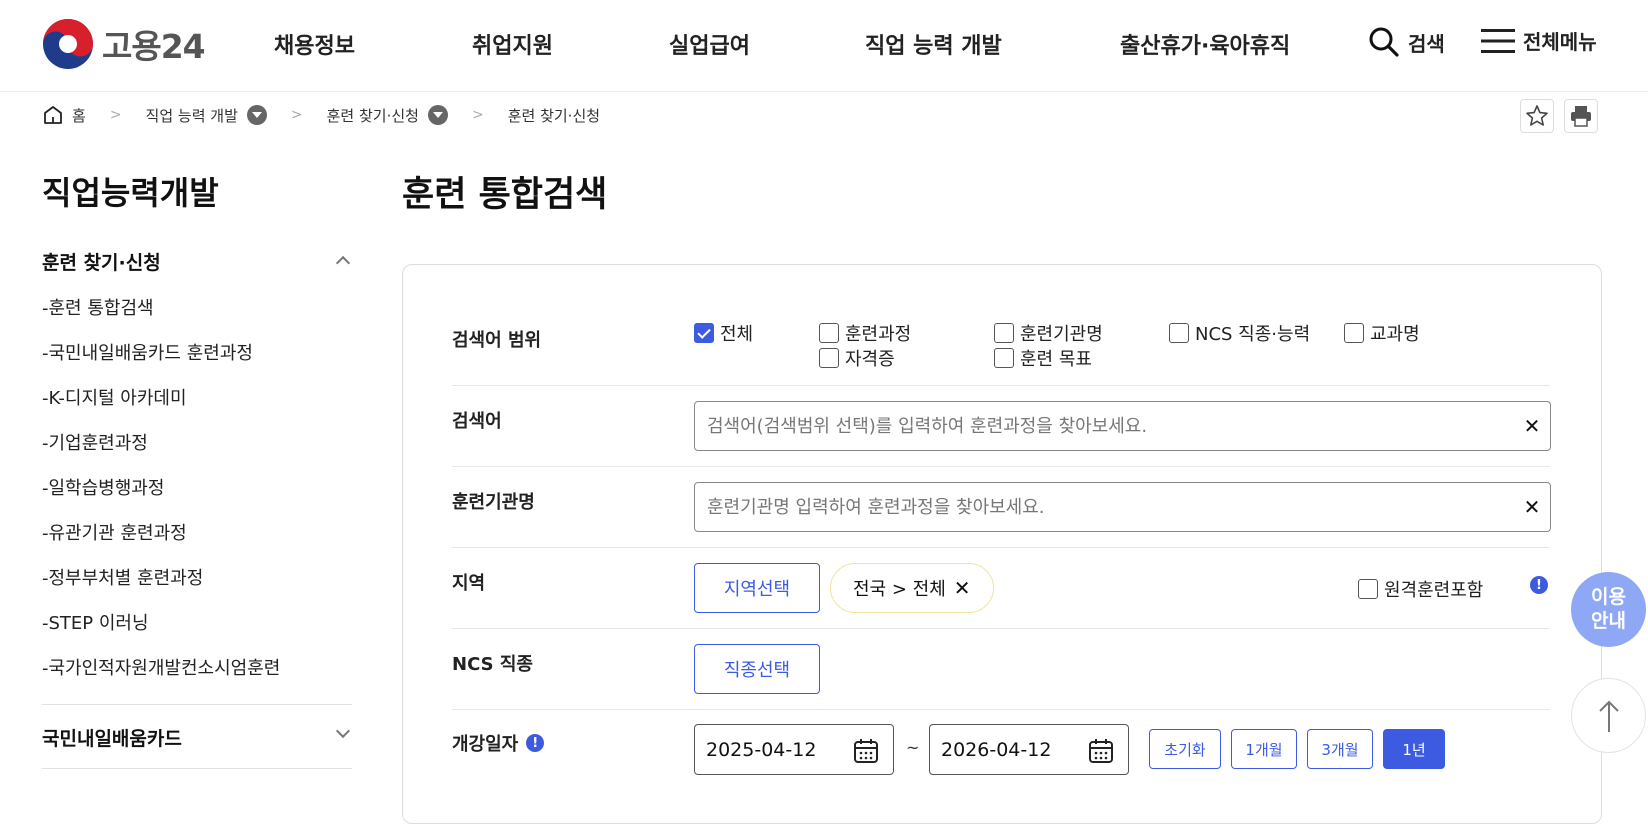 The image size is (1648, 824). Describe the element at coordinates (757, 588) in the screenshot. I see `region-select-button: 지역선택` at that location.